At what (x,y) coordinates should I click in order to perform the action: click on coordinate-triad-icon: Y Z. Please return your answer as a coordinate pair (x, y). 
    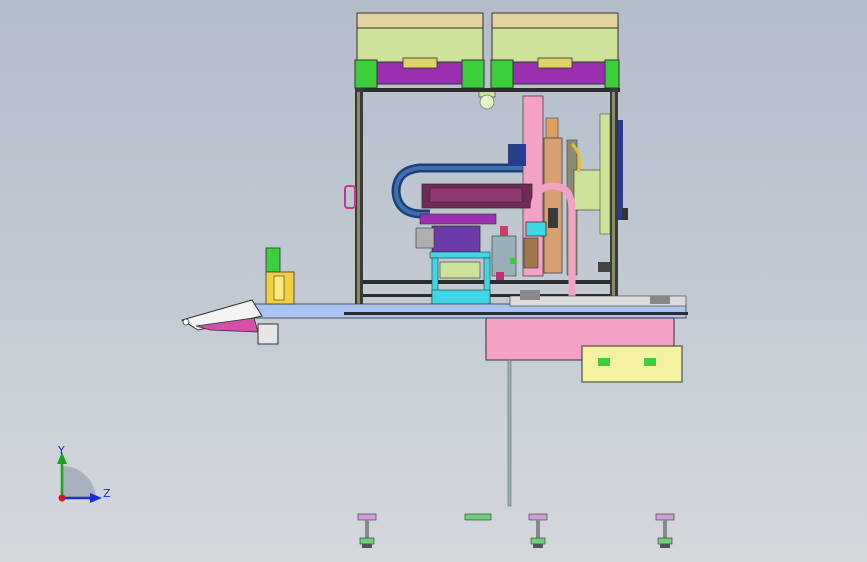
    Looking at the image, I should click on (84, 473).